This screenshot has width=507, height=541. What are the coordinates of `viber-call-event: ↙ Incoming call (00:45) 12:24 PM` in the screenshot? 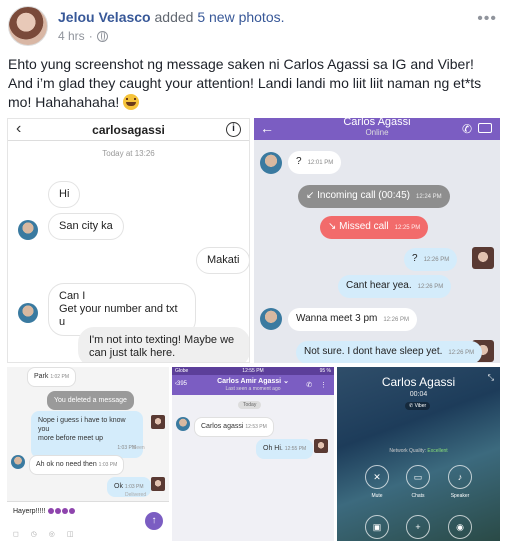 It's located at (374, 196).